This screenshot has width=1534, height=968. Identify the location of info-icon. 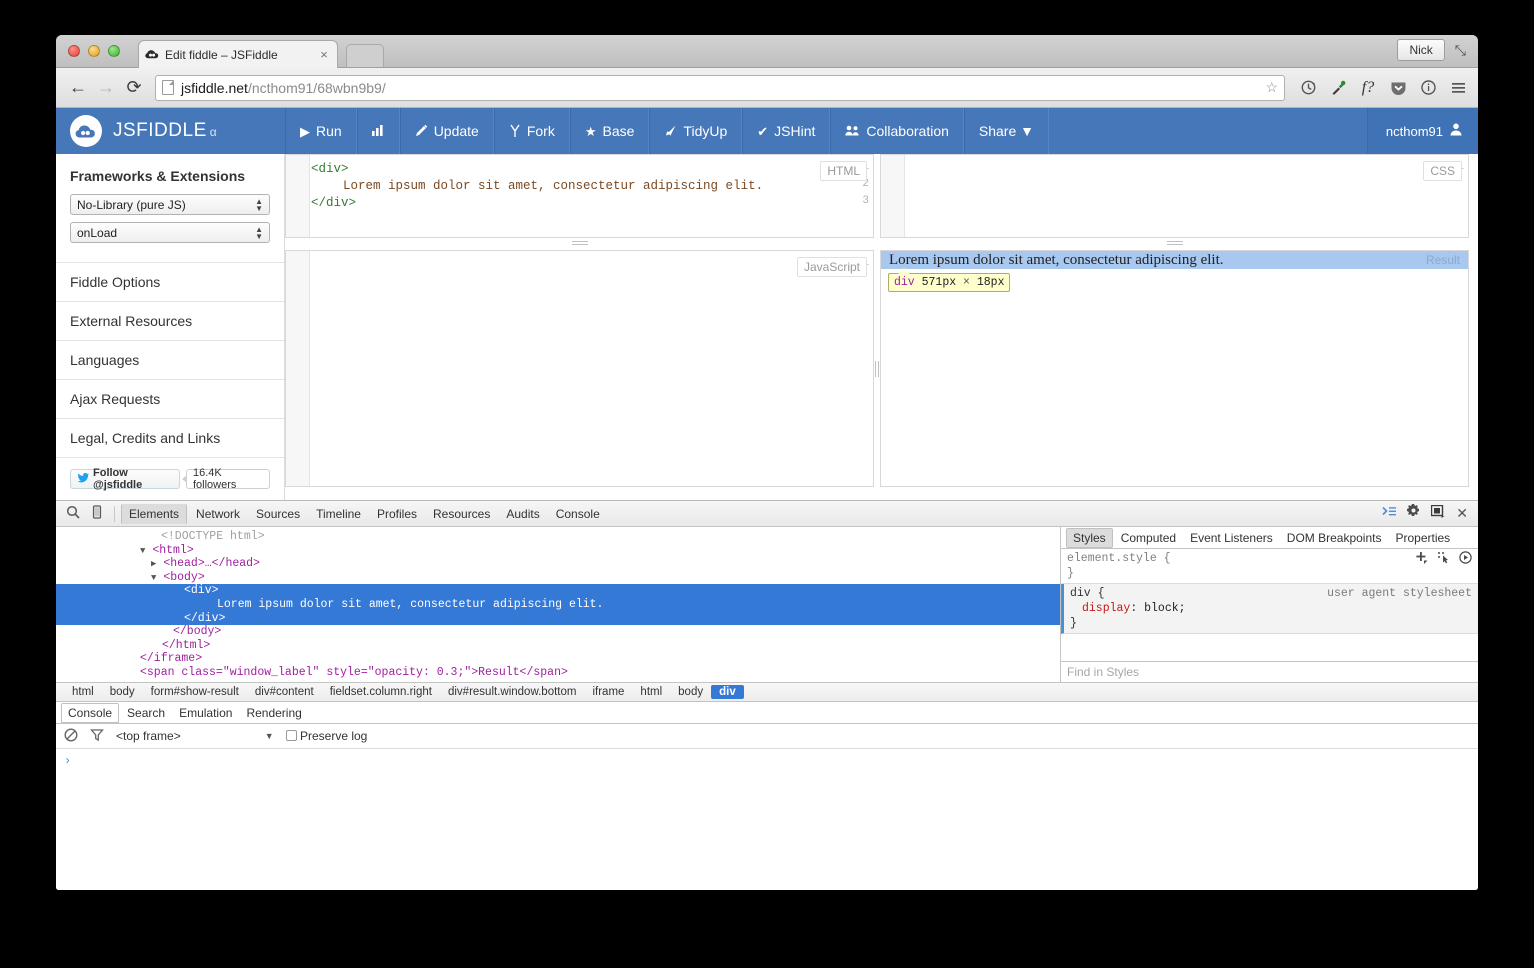
(1428, 88).